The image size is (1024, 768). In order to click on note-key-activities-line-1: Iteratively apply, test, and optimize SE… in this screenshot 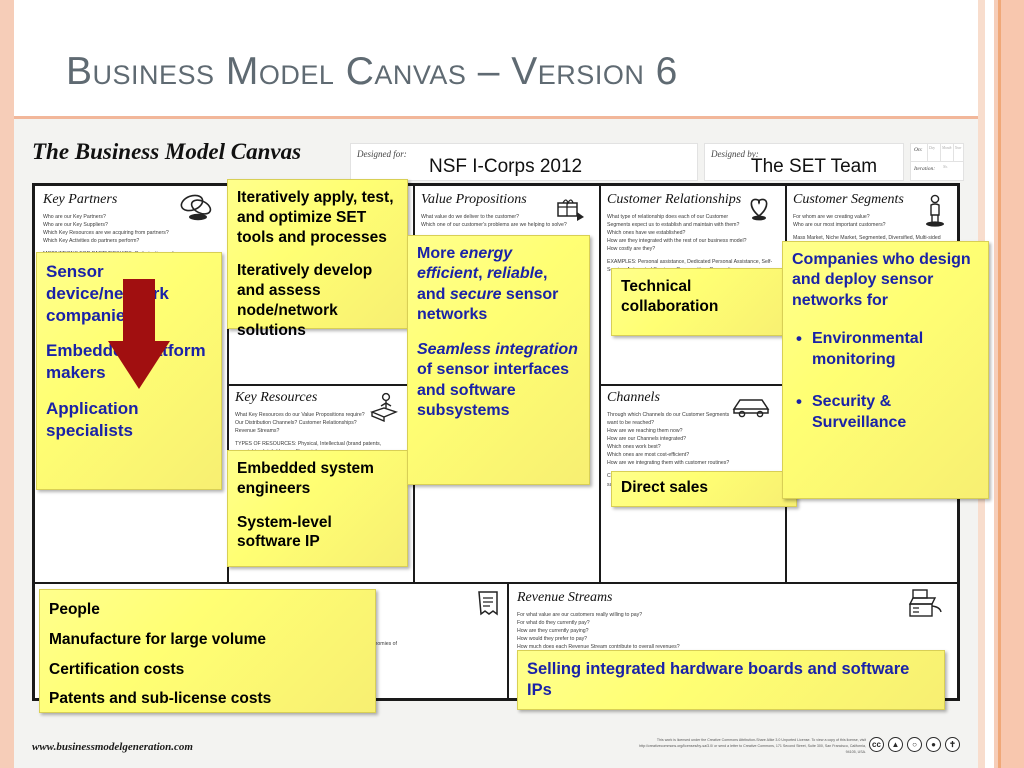, I will do `click(315, 217)`.